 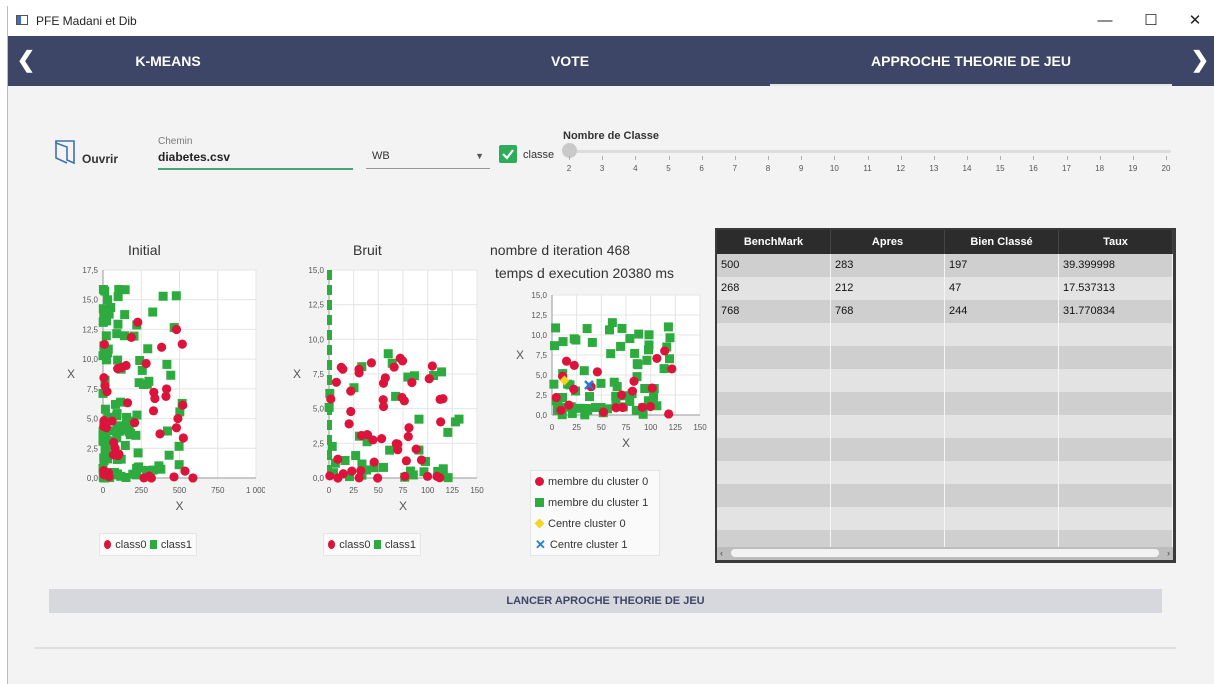 What do you see at coordinates (701, 168) in the screenshot?
I see `slider-tick-label: 6` at bounding box center [701, 168].